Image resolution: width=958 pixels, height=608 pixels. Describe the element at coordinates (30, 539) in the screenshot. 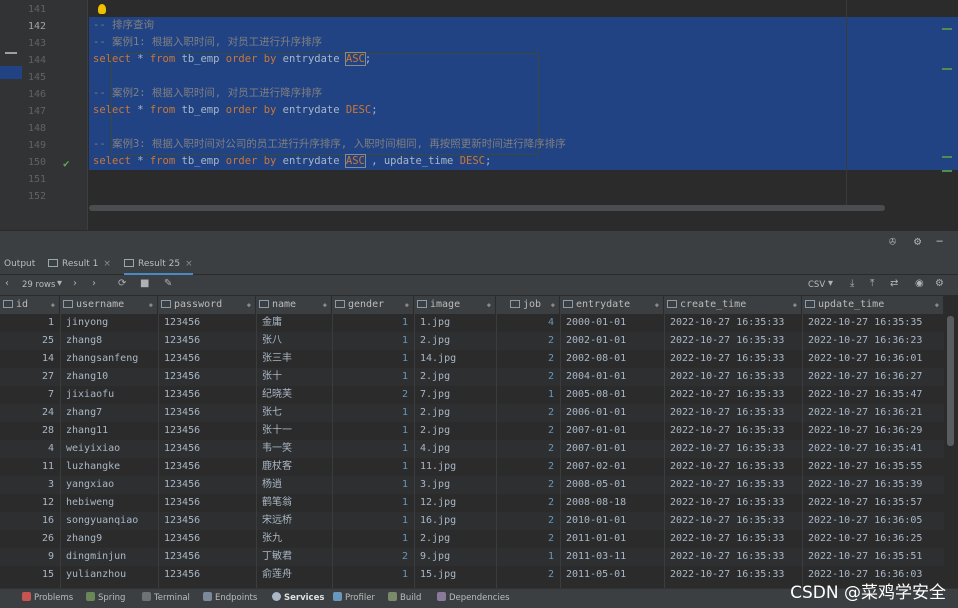

I see `table-cell-id: 26` at that location.